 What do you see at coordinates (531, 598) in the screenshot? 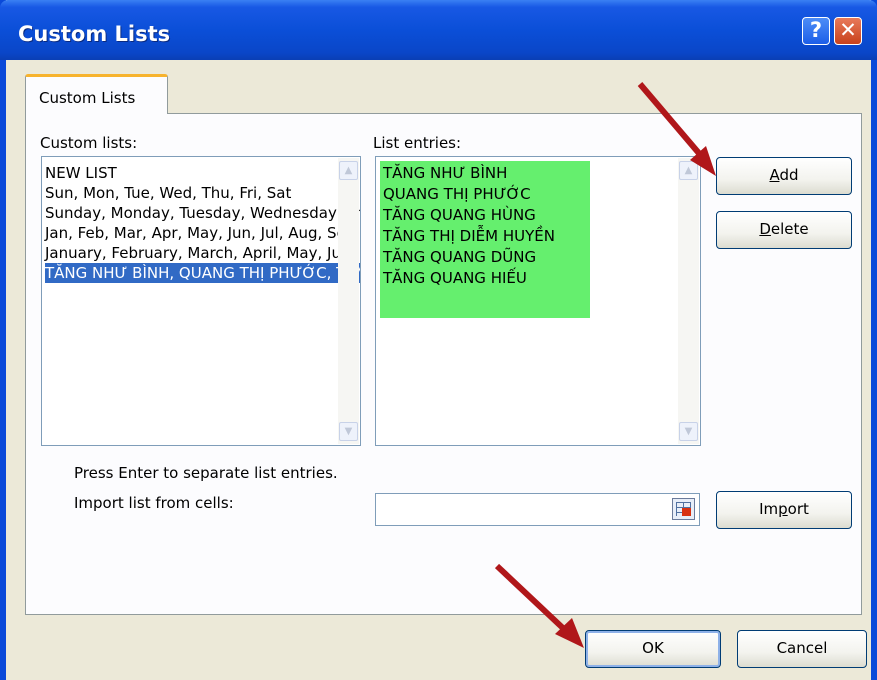
I see `arrow-to-ok-icon` at bounding box center [531, 598].